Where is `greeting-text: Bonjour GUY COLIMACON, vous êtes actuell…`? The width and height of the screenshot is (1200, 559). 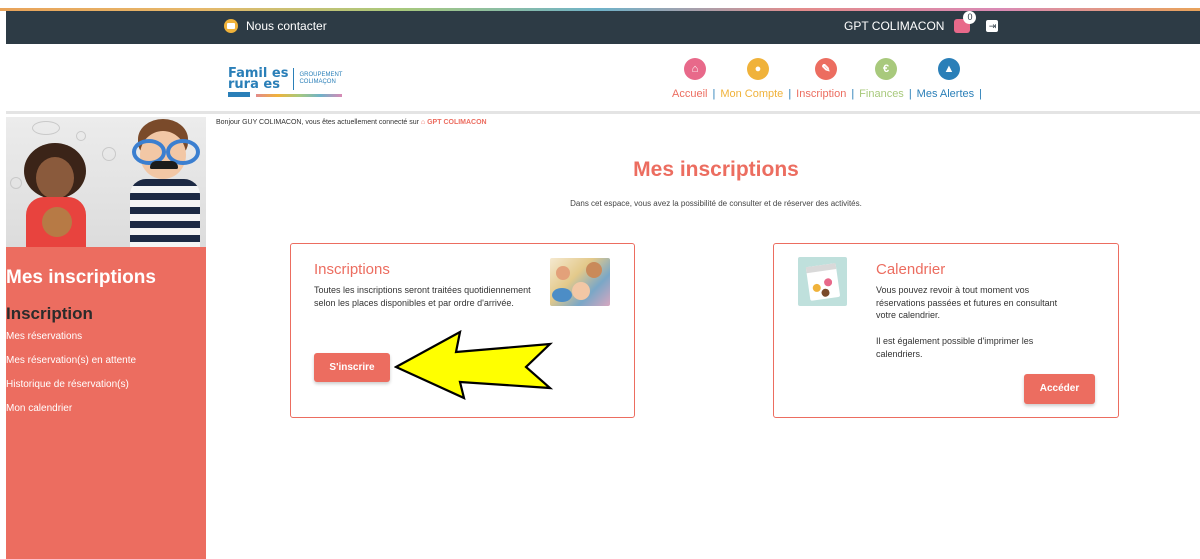
greeting-text: Bonjour GUY COLIMACON, vous êtes actuell… is located at coordinates (317, 122).